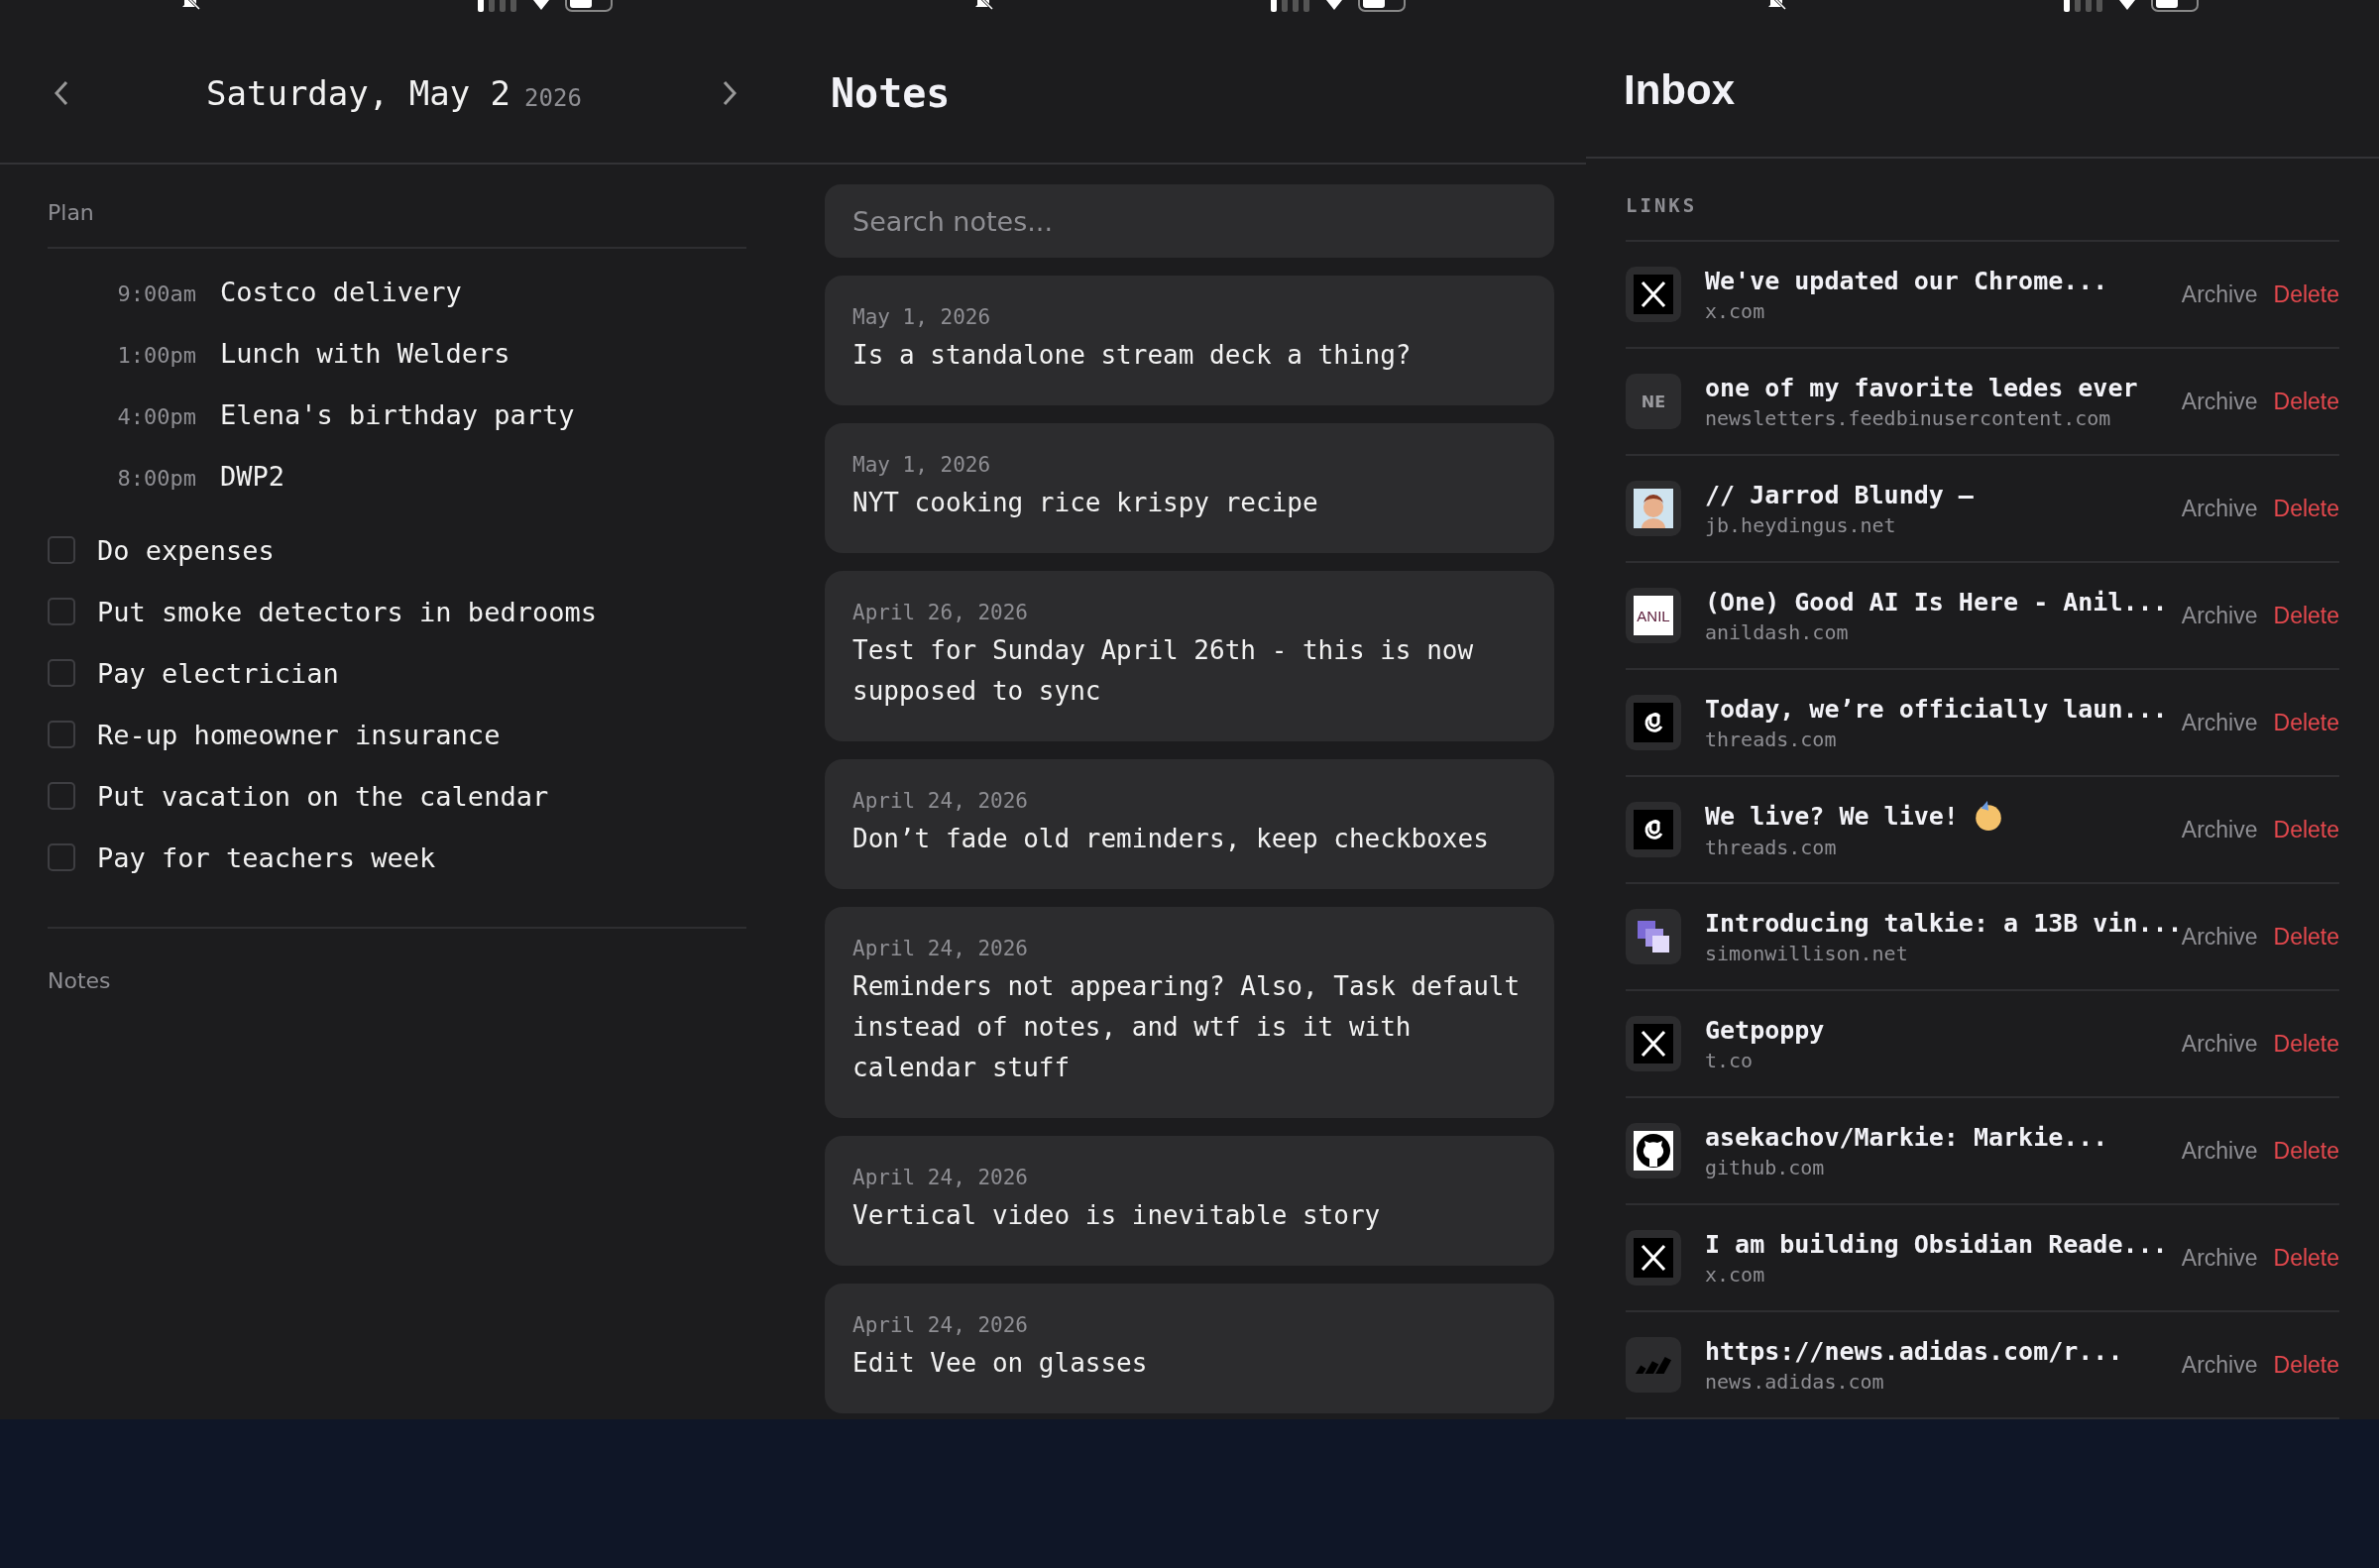 The width and height of the screenshot is (2379, 1568). Describe the element at coordinates (186, 550) in the screenshot. I see `task-label: Do expenses` at that location.